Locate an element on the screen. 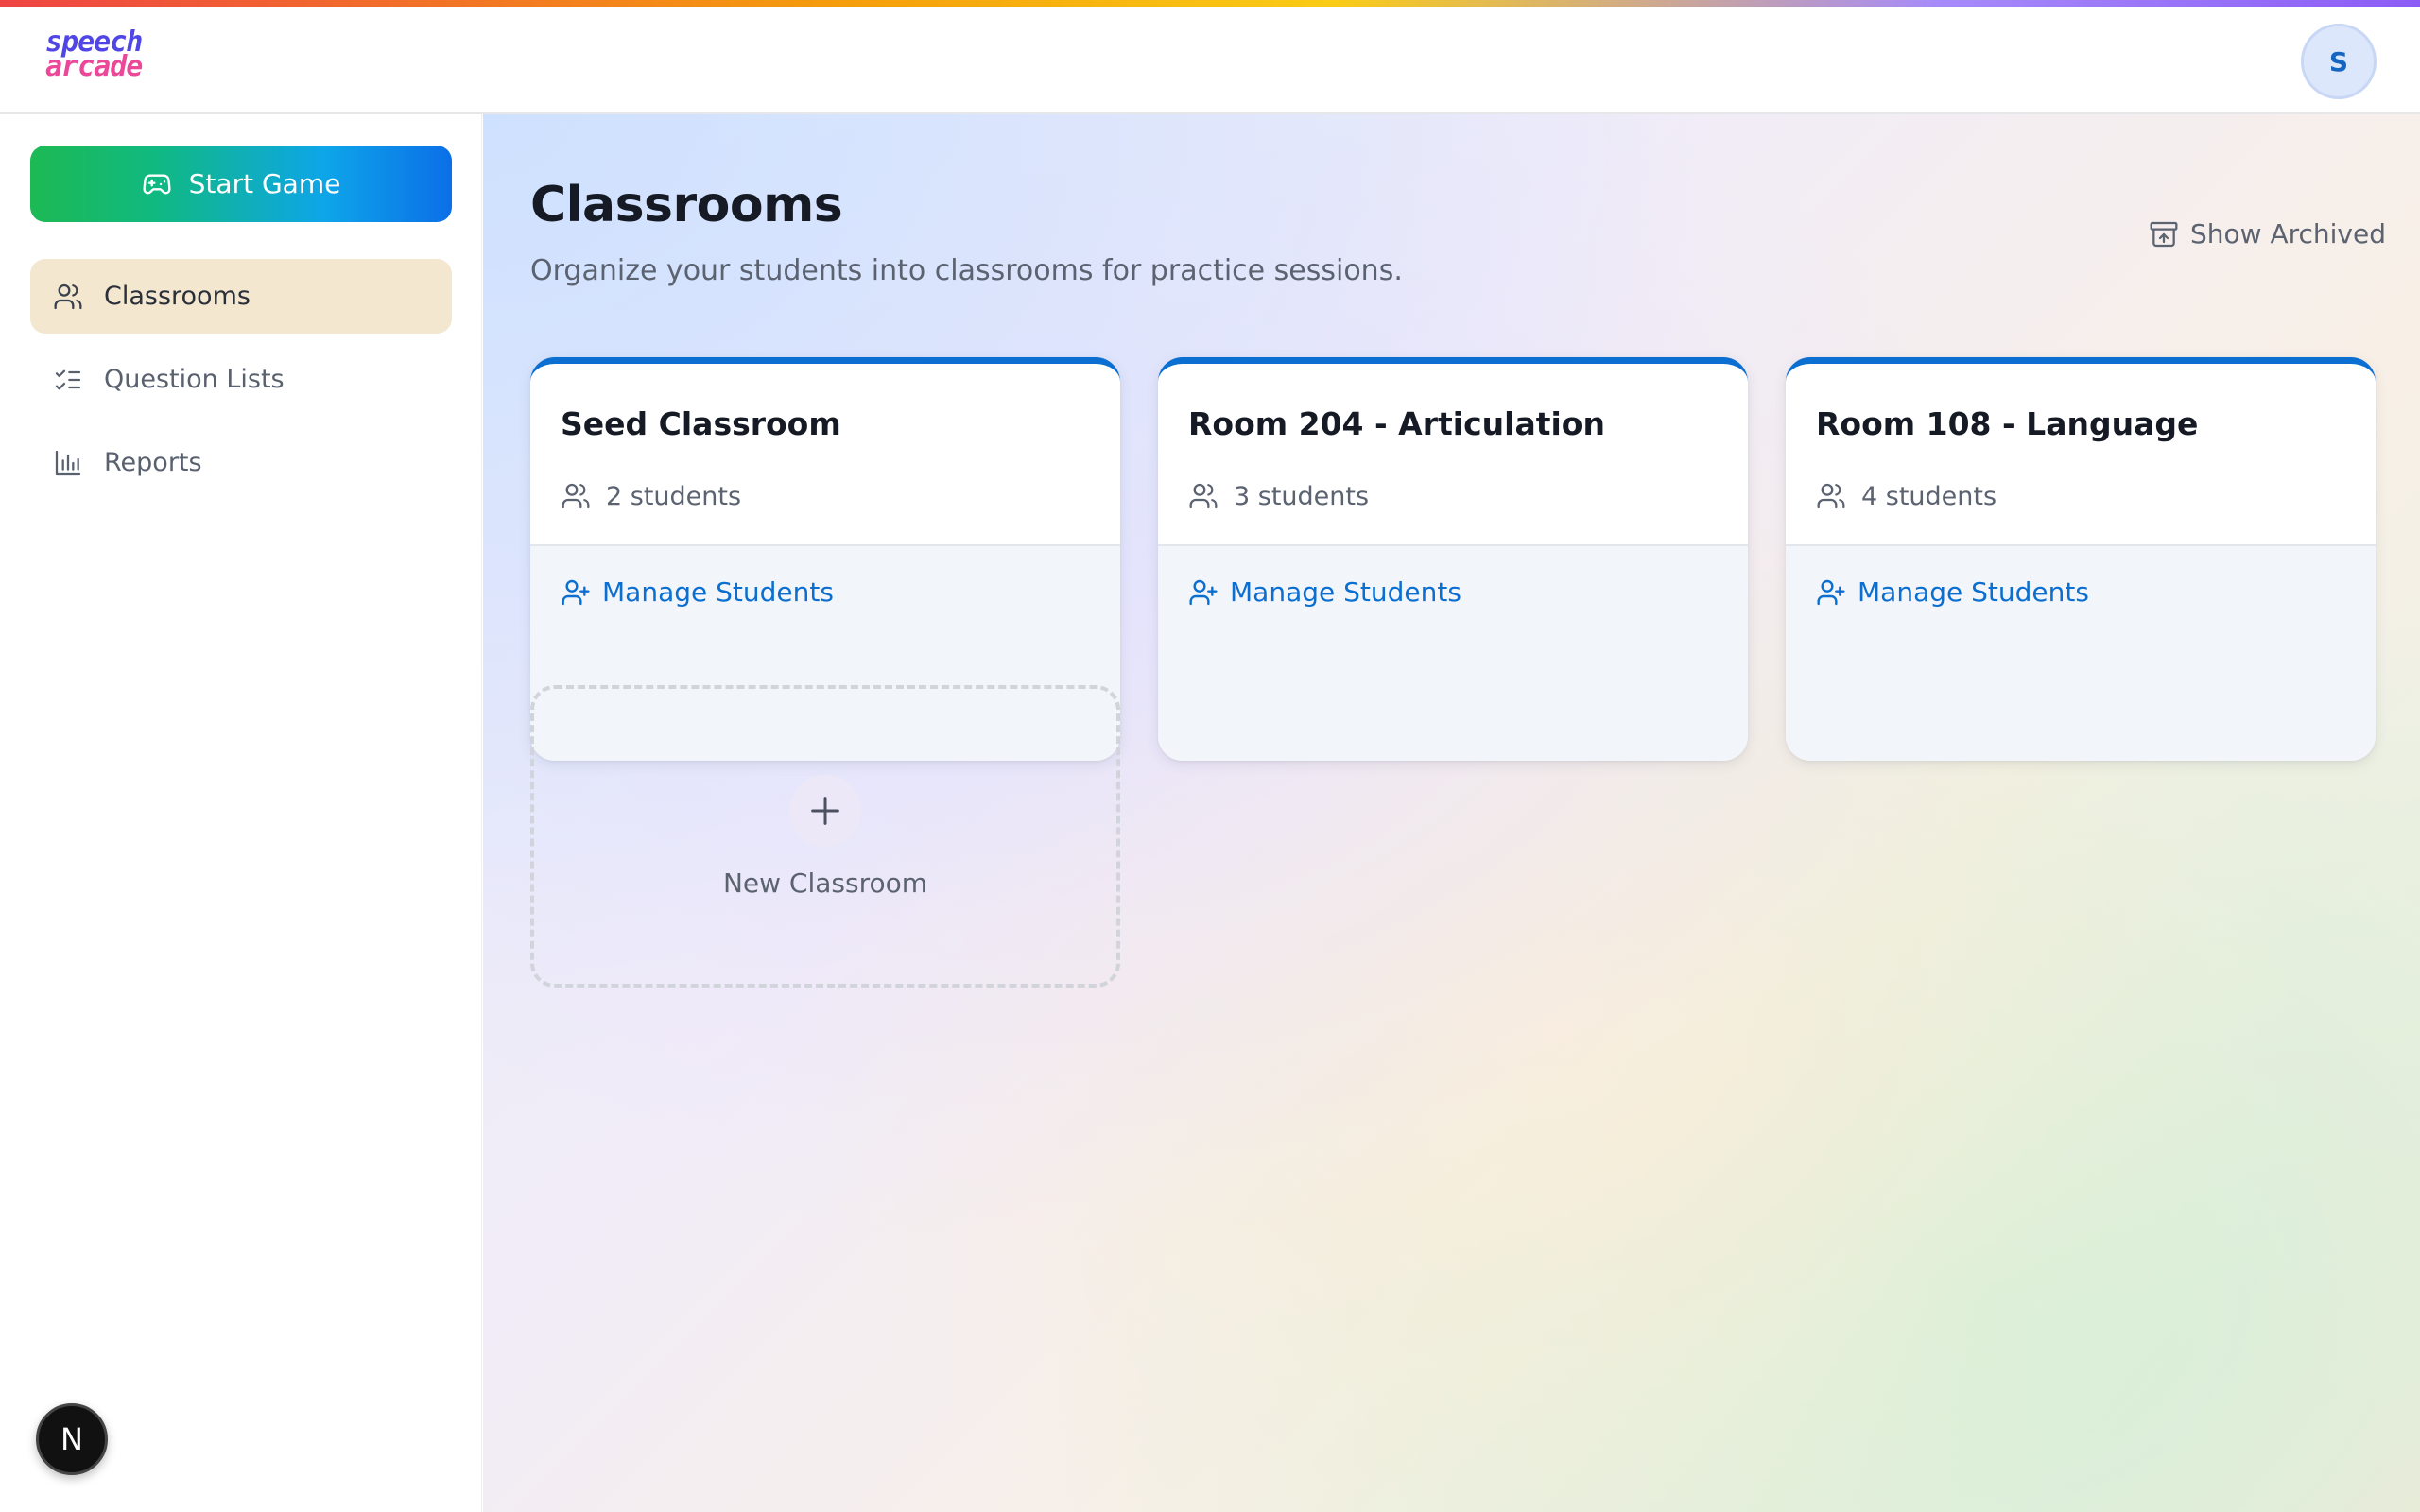 The height and width of the screenshot is (1512, 2420). student-count-label: 4 students is located at coordinates (1929, 496).